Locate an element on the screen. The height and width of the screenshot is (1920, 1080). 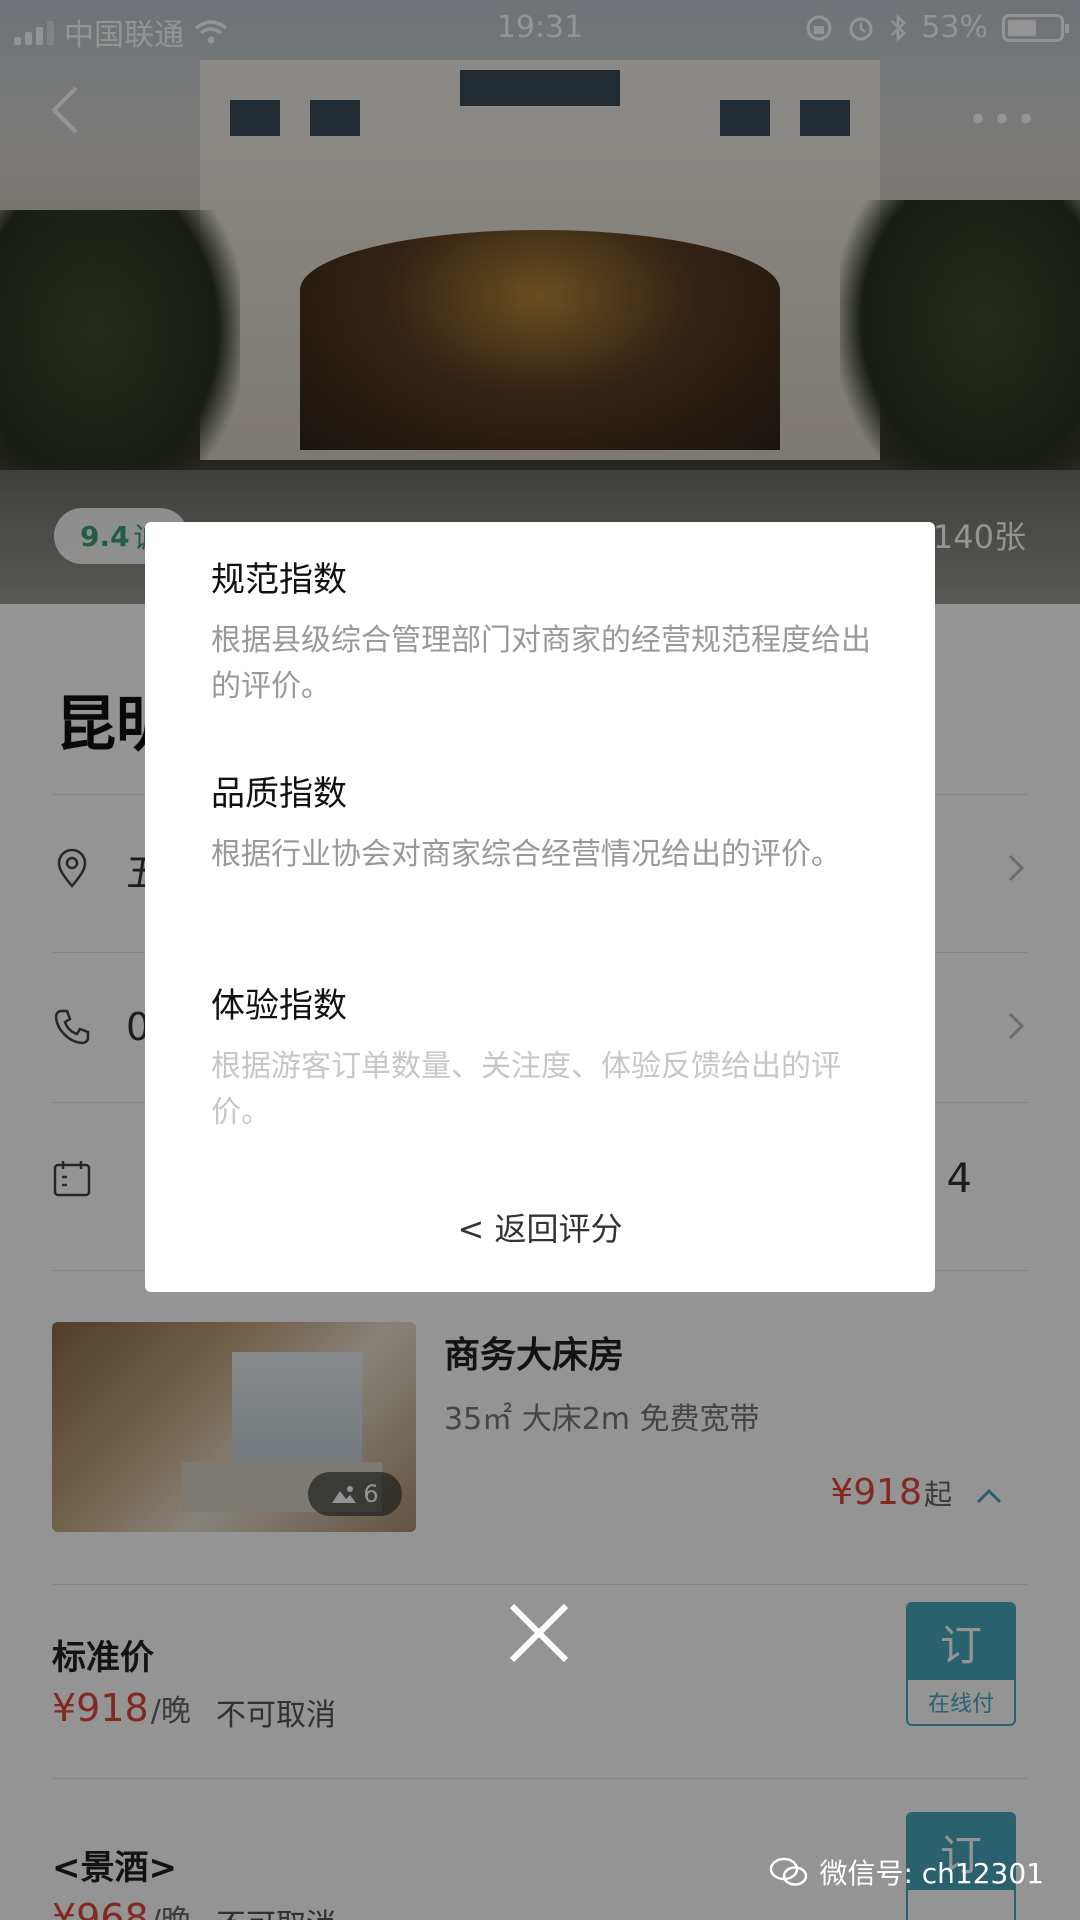
wechat-watermark: 微信号: ch12301 is located at coordinates (906, 1872).